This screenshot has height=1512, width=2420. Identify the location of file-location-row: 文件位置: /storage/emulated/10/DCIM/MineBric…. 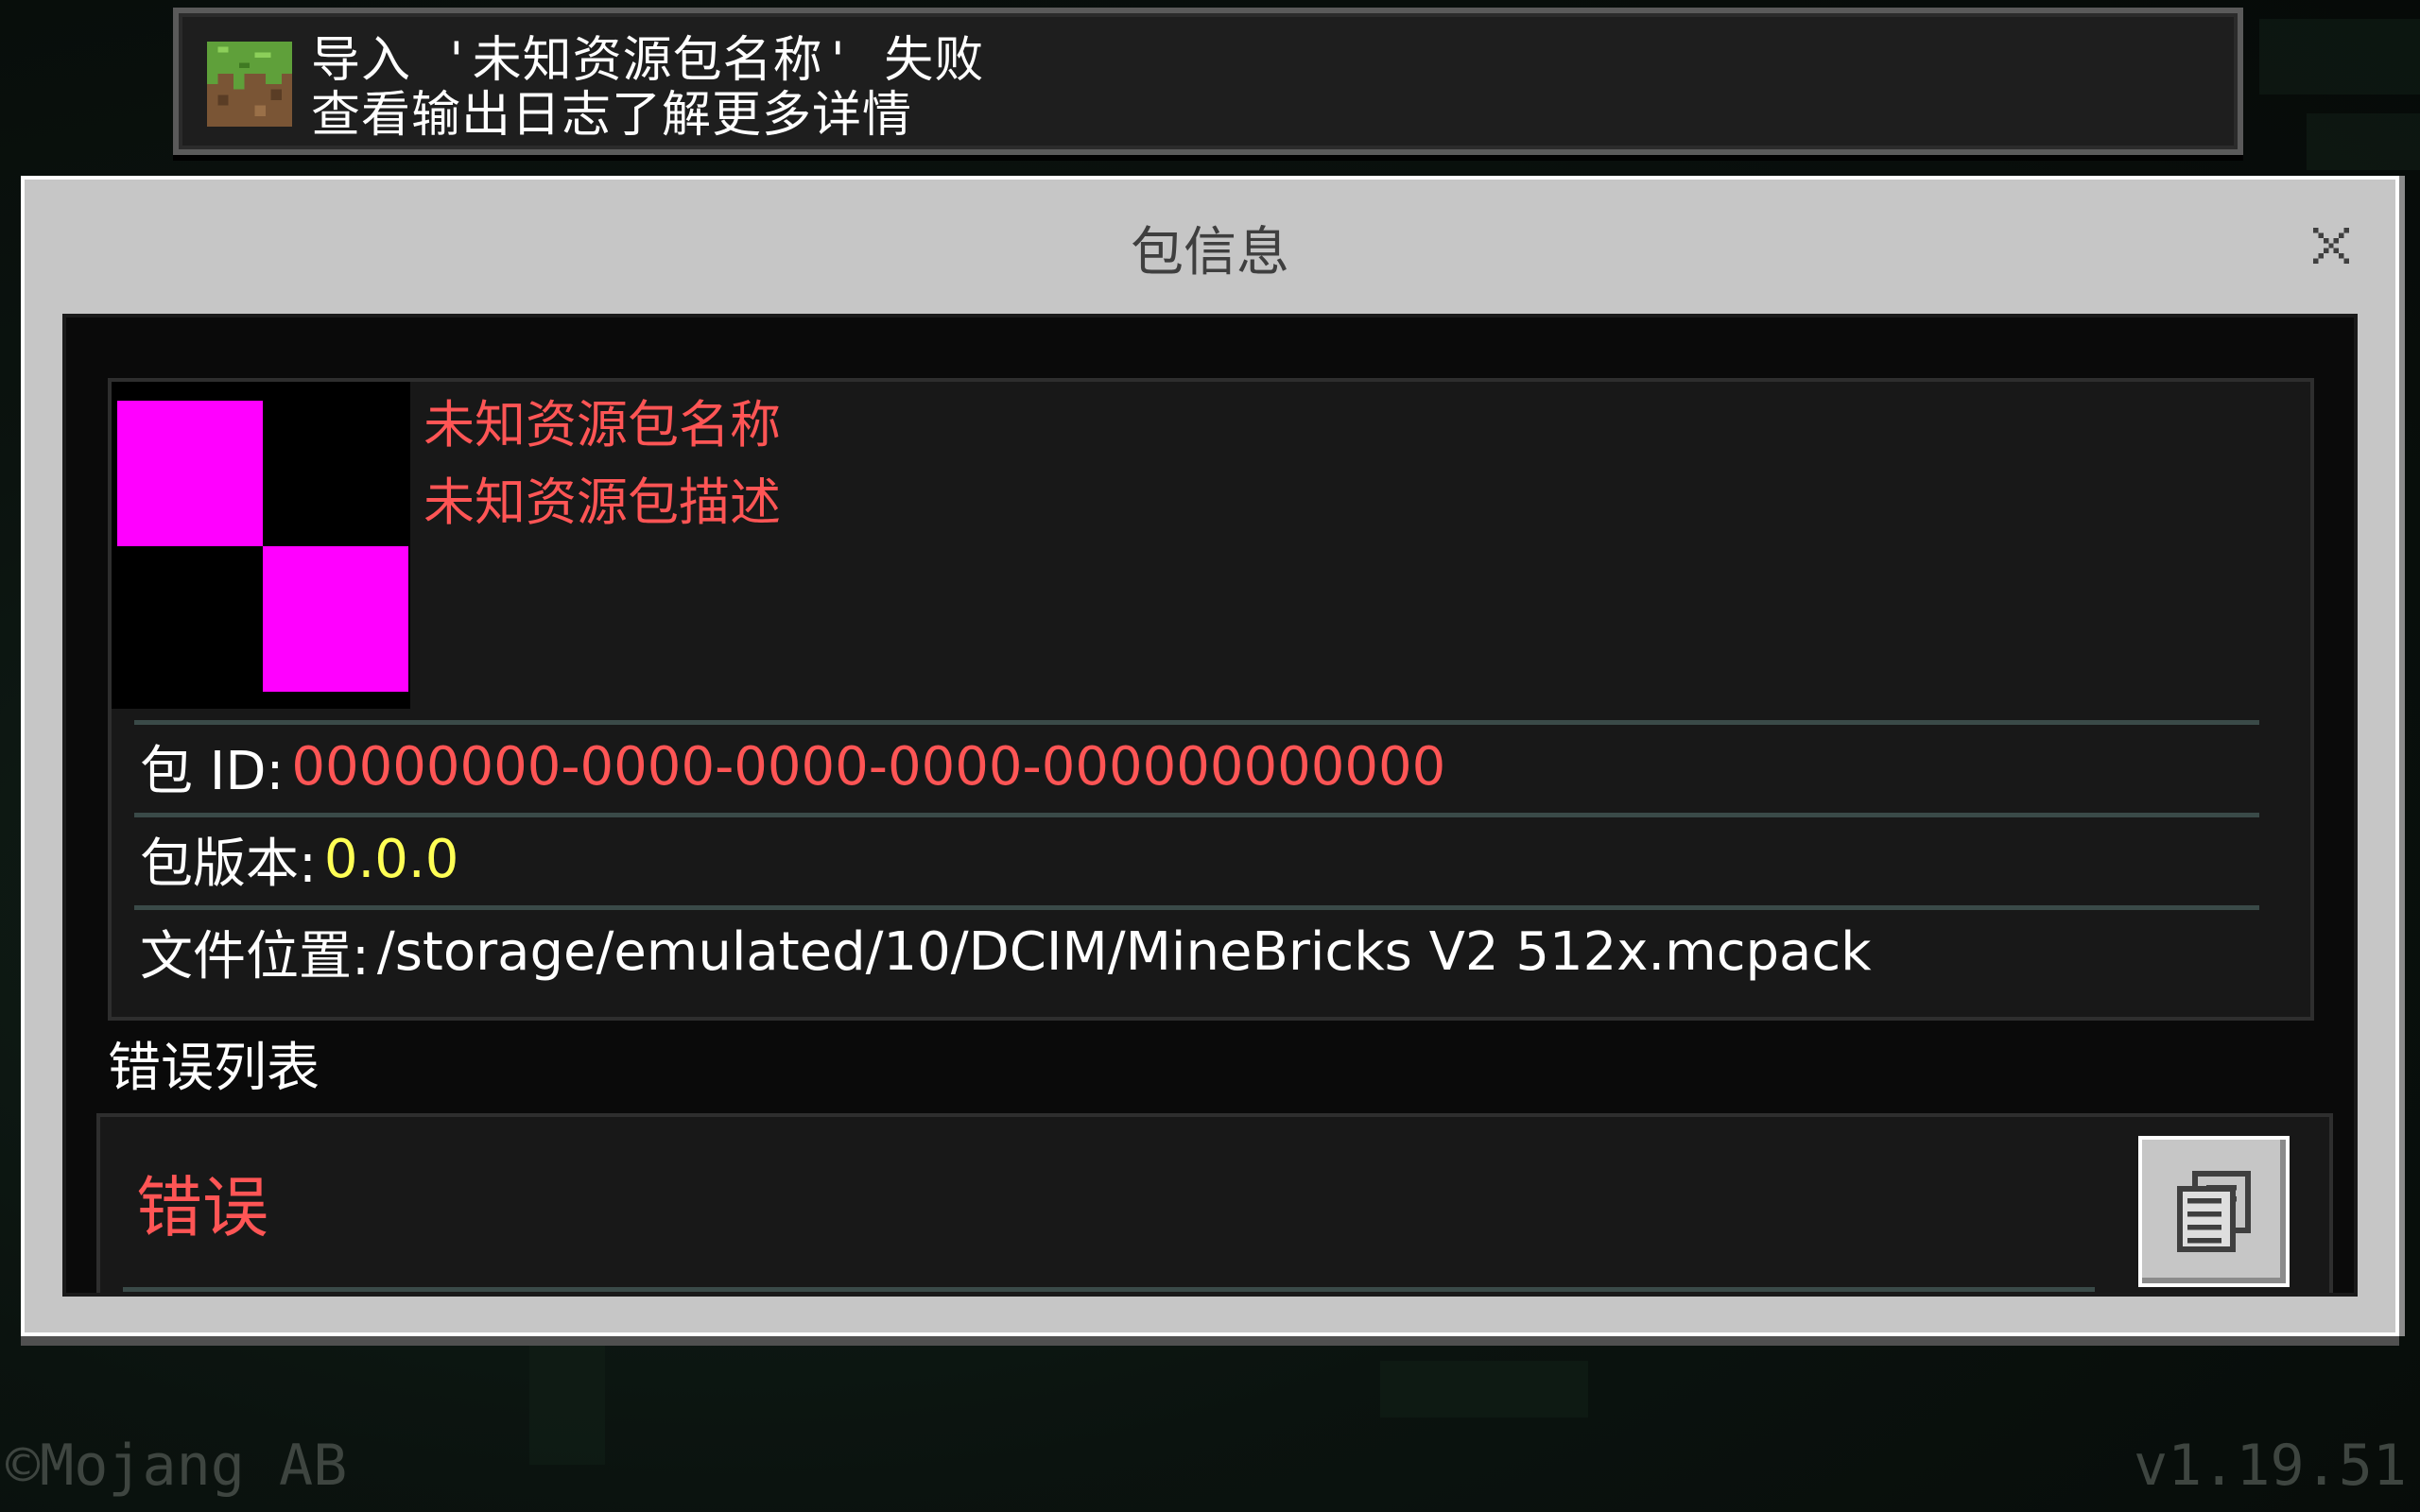
(1006, 951).